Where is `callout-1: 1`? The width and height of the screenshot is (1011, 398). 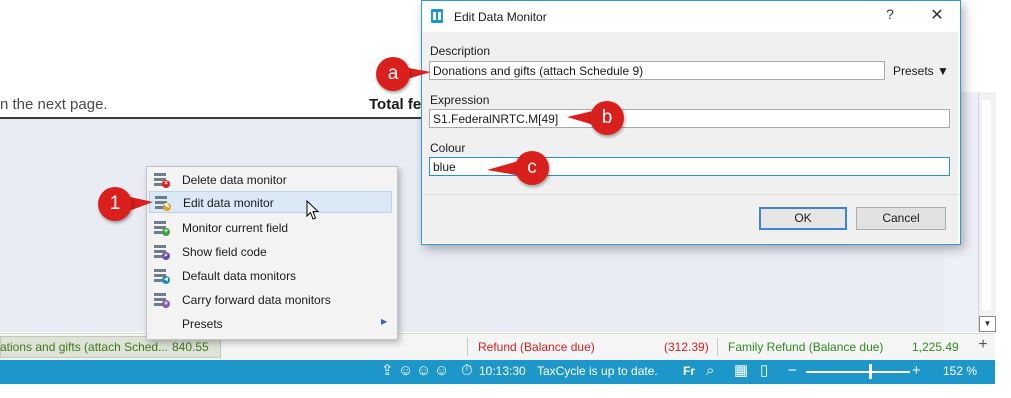 callout-1: 1 is located at coordinates (115, 204).